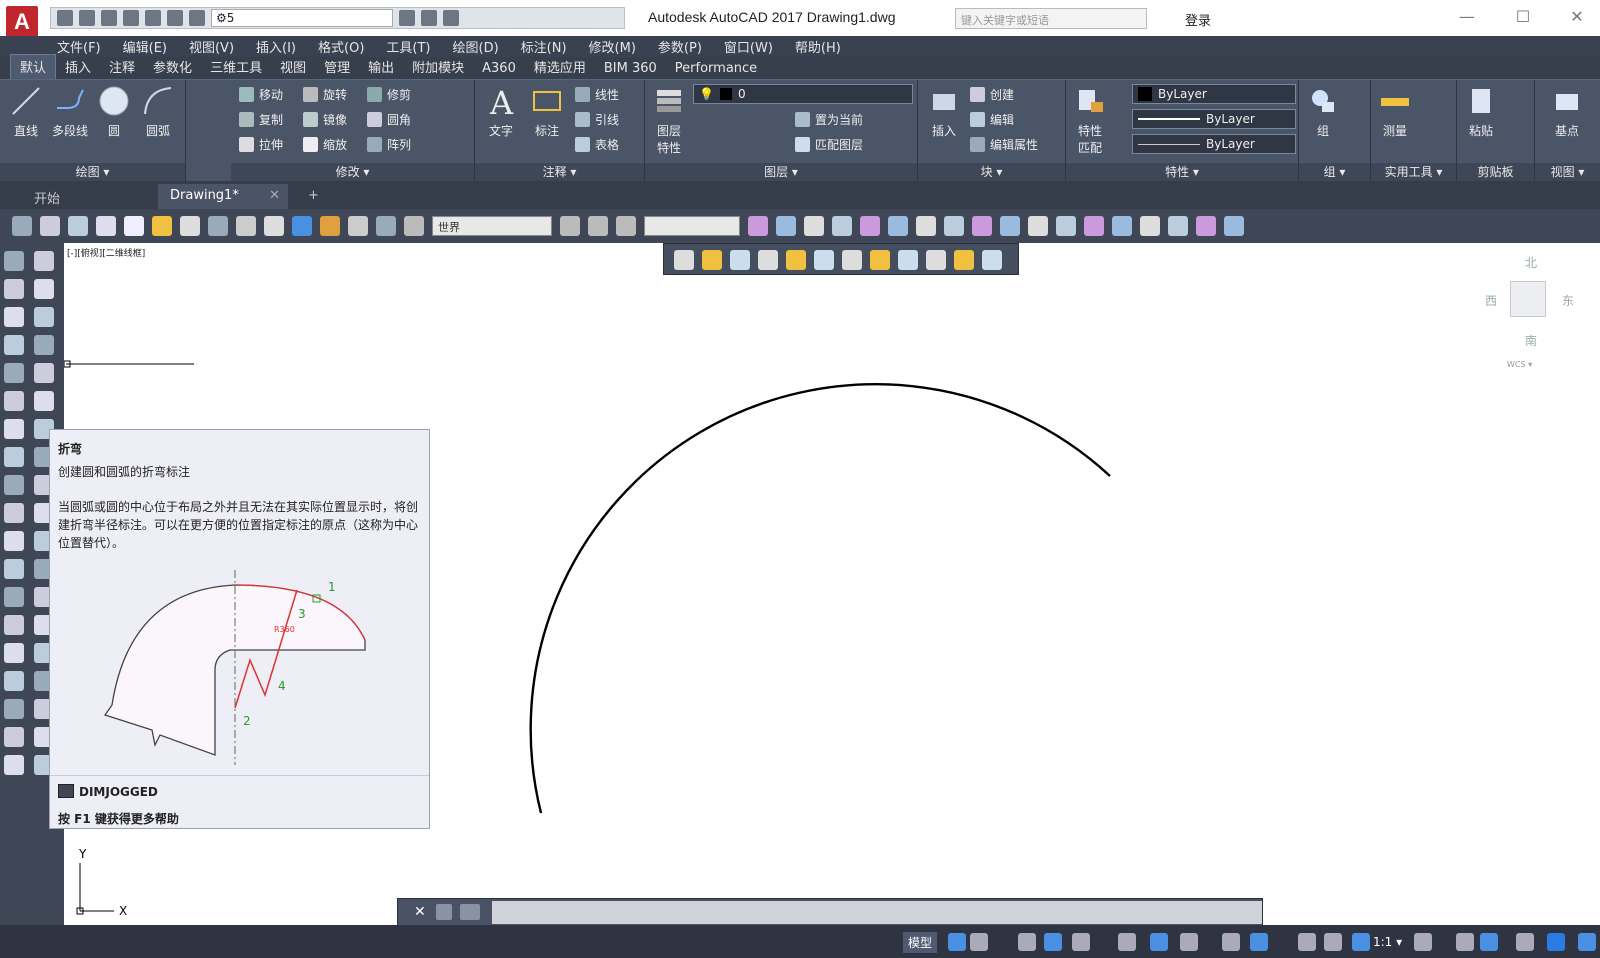 The width and height of the screenshot is (1600, 958). What do you see at coordinates (992, 119) in the screenshot?
I see `edit-block-button: 编辑` at bounding box center [992, 119].